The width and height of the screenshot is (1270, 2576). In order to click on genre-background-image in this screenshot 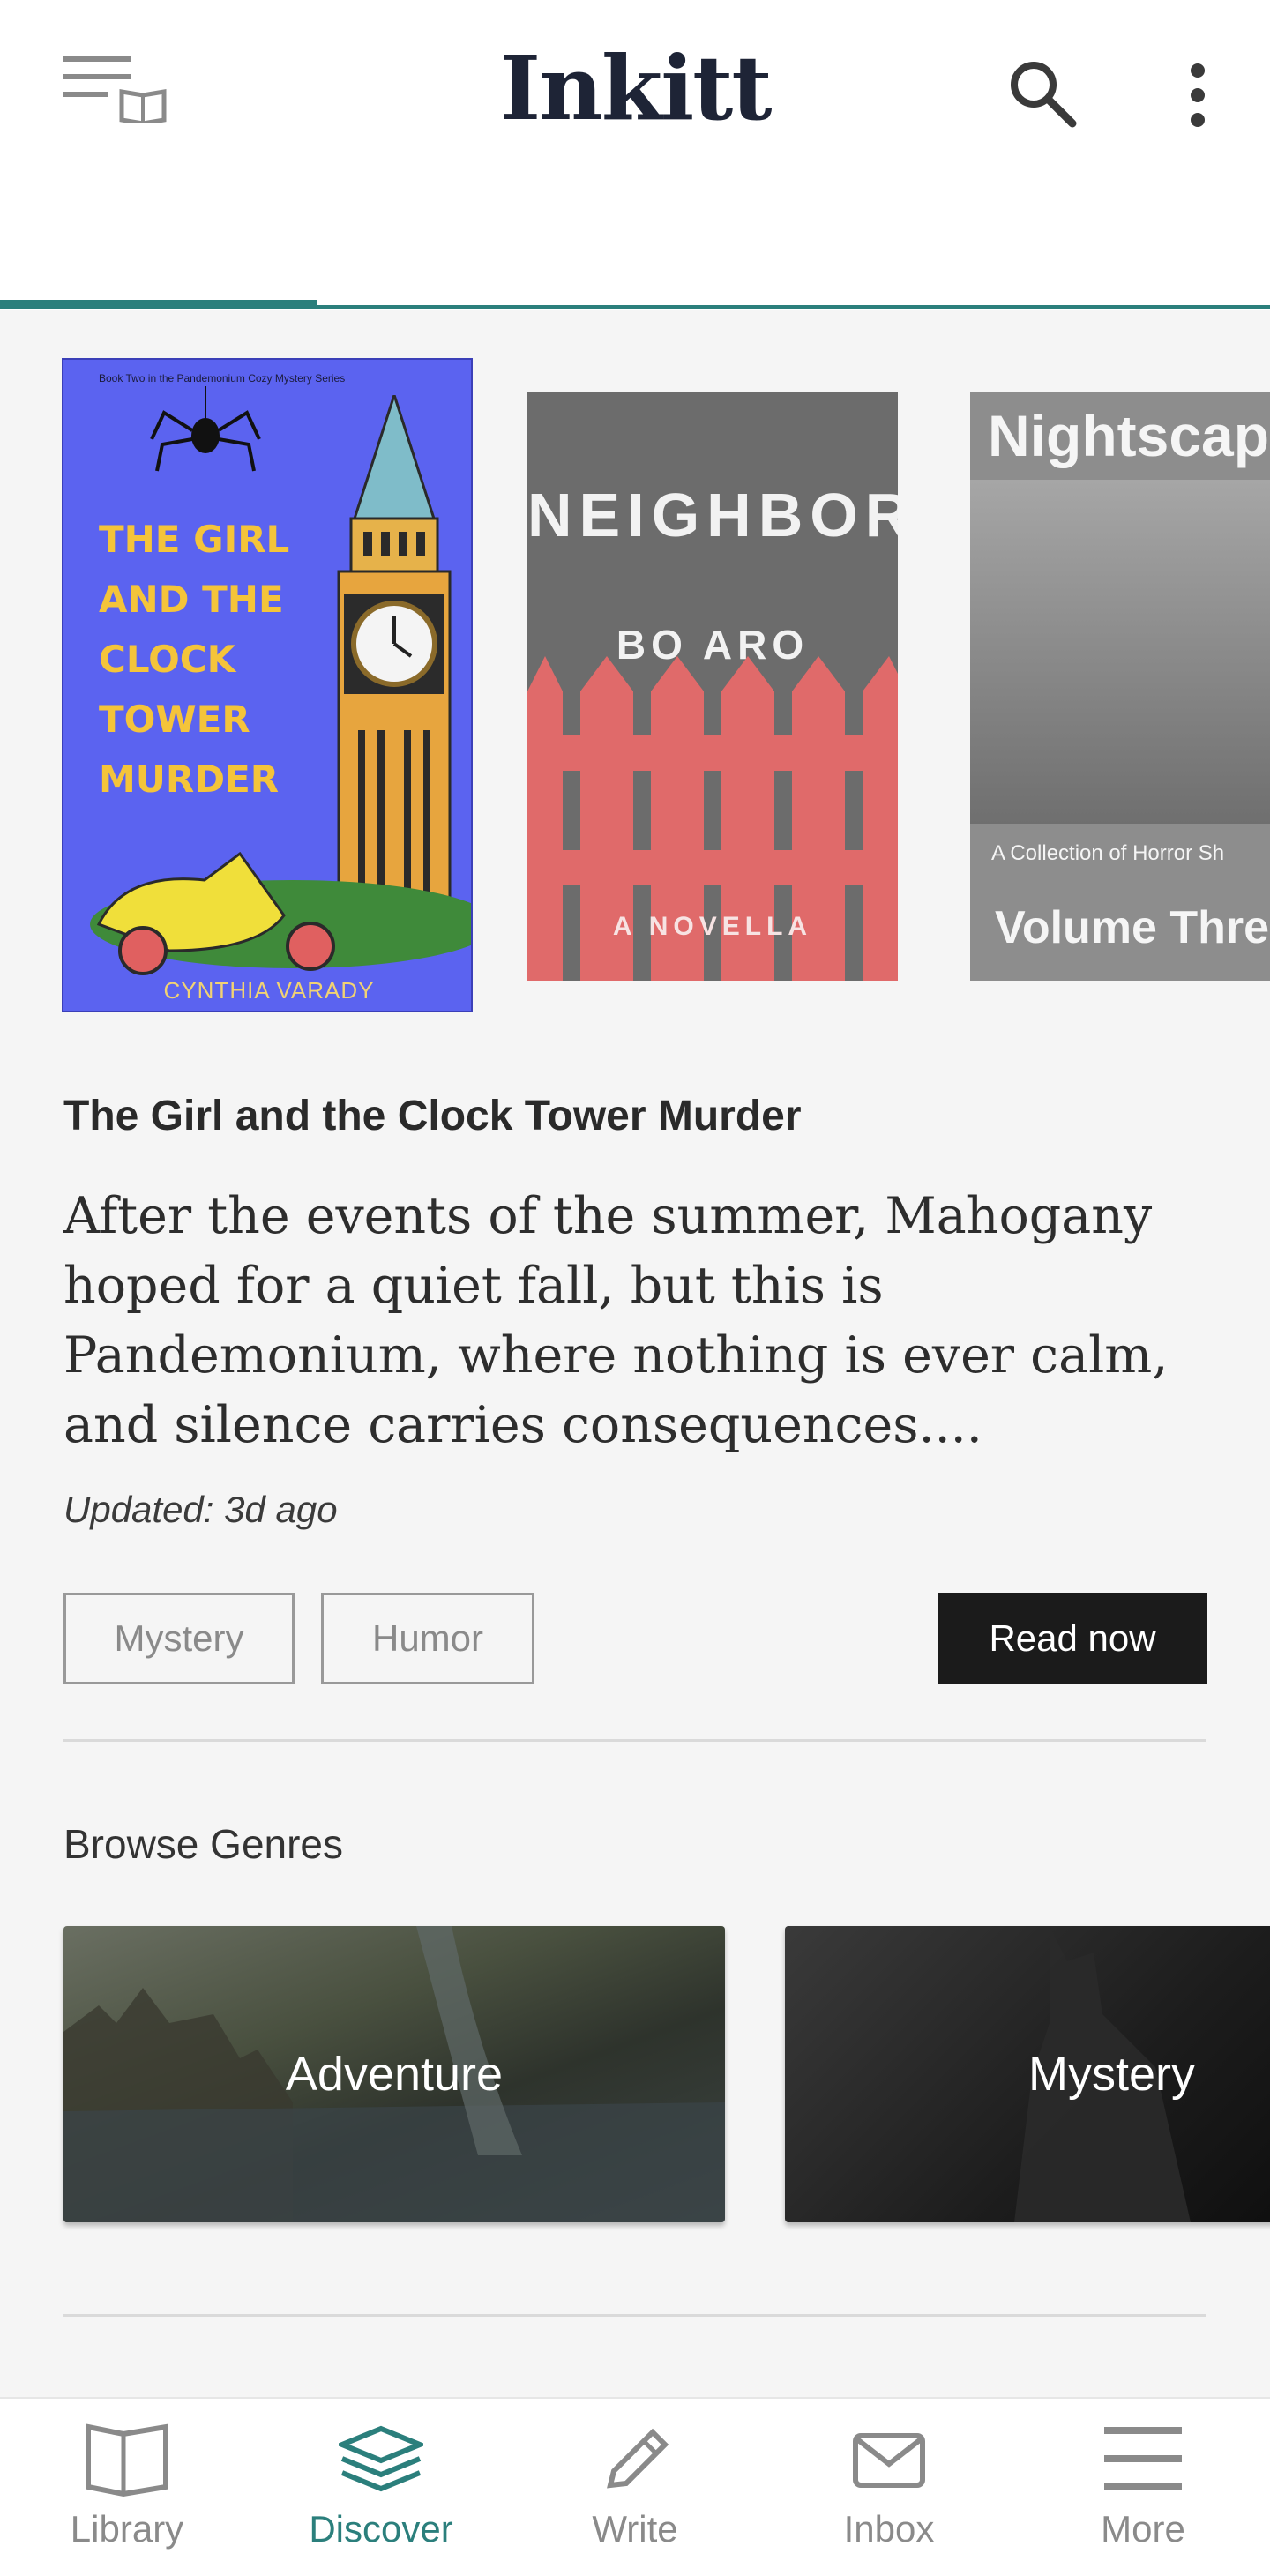, I will do `click(1102, 2074)`.